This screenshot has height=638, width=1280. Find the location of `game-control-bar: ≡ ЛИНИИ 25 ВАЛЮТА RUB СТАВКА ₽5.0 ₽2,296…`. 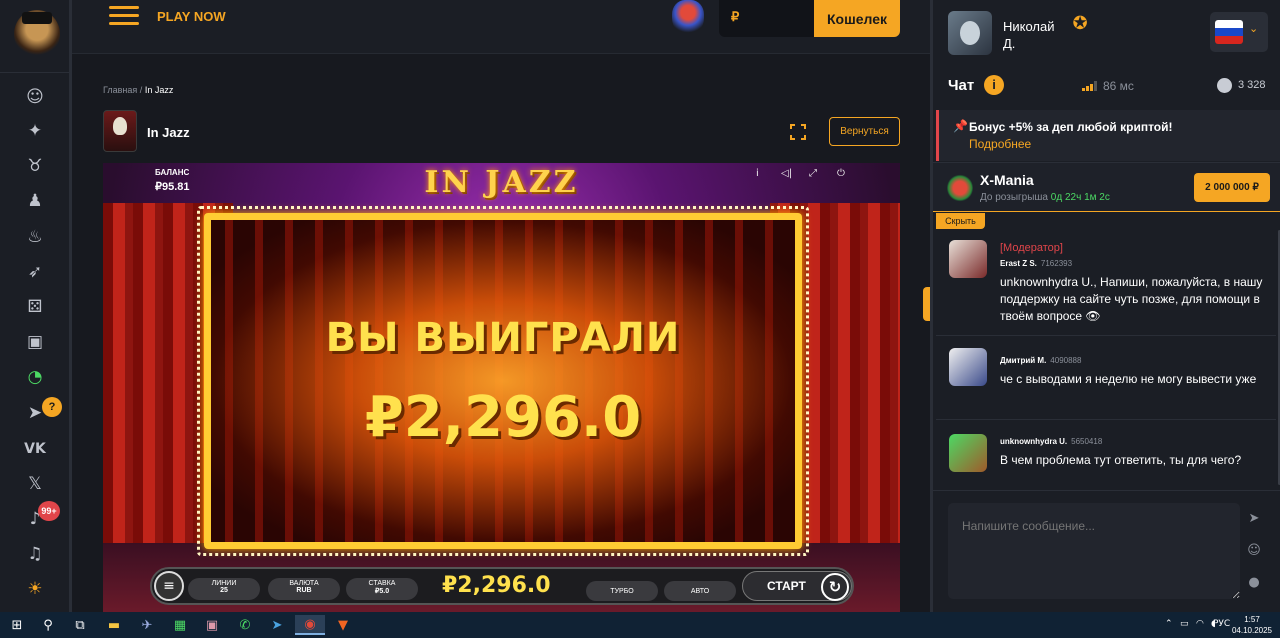

game-control-bar: ≡ ЛИНИИ 25 ВАЛЮТА RUB СТАВКА ₽5.0 ₽2,296… is located at coordinates (502, 586).